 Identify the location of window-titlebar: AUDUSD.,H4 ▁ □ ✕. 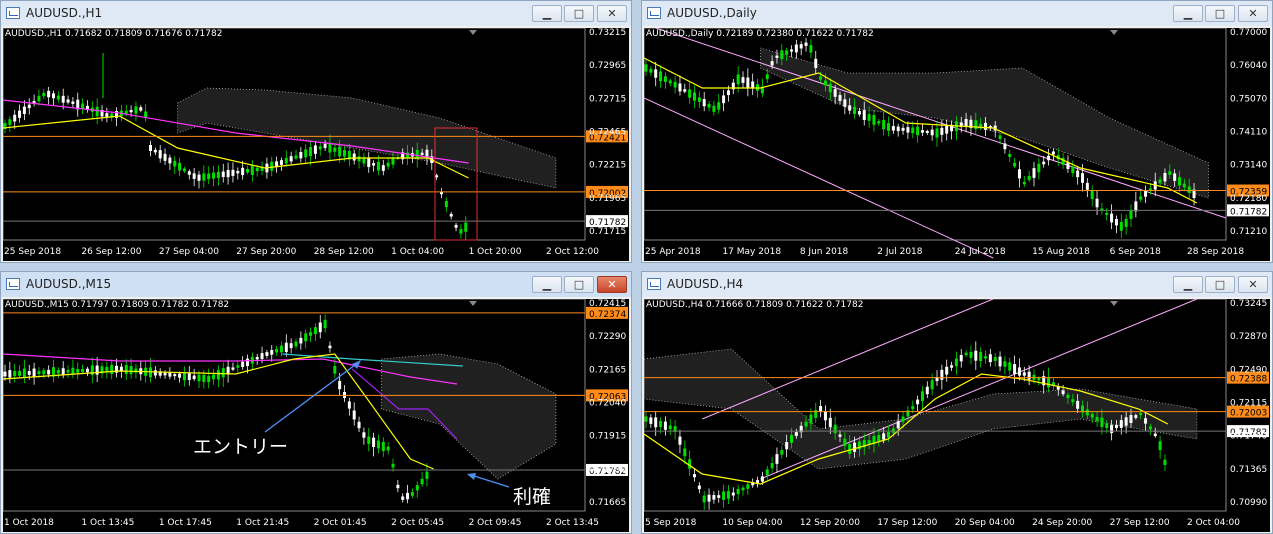
(957, 284).